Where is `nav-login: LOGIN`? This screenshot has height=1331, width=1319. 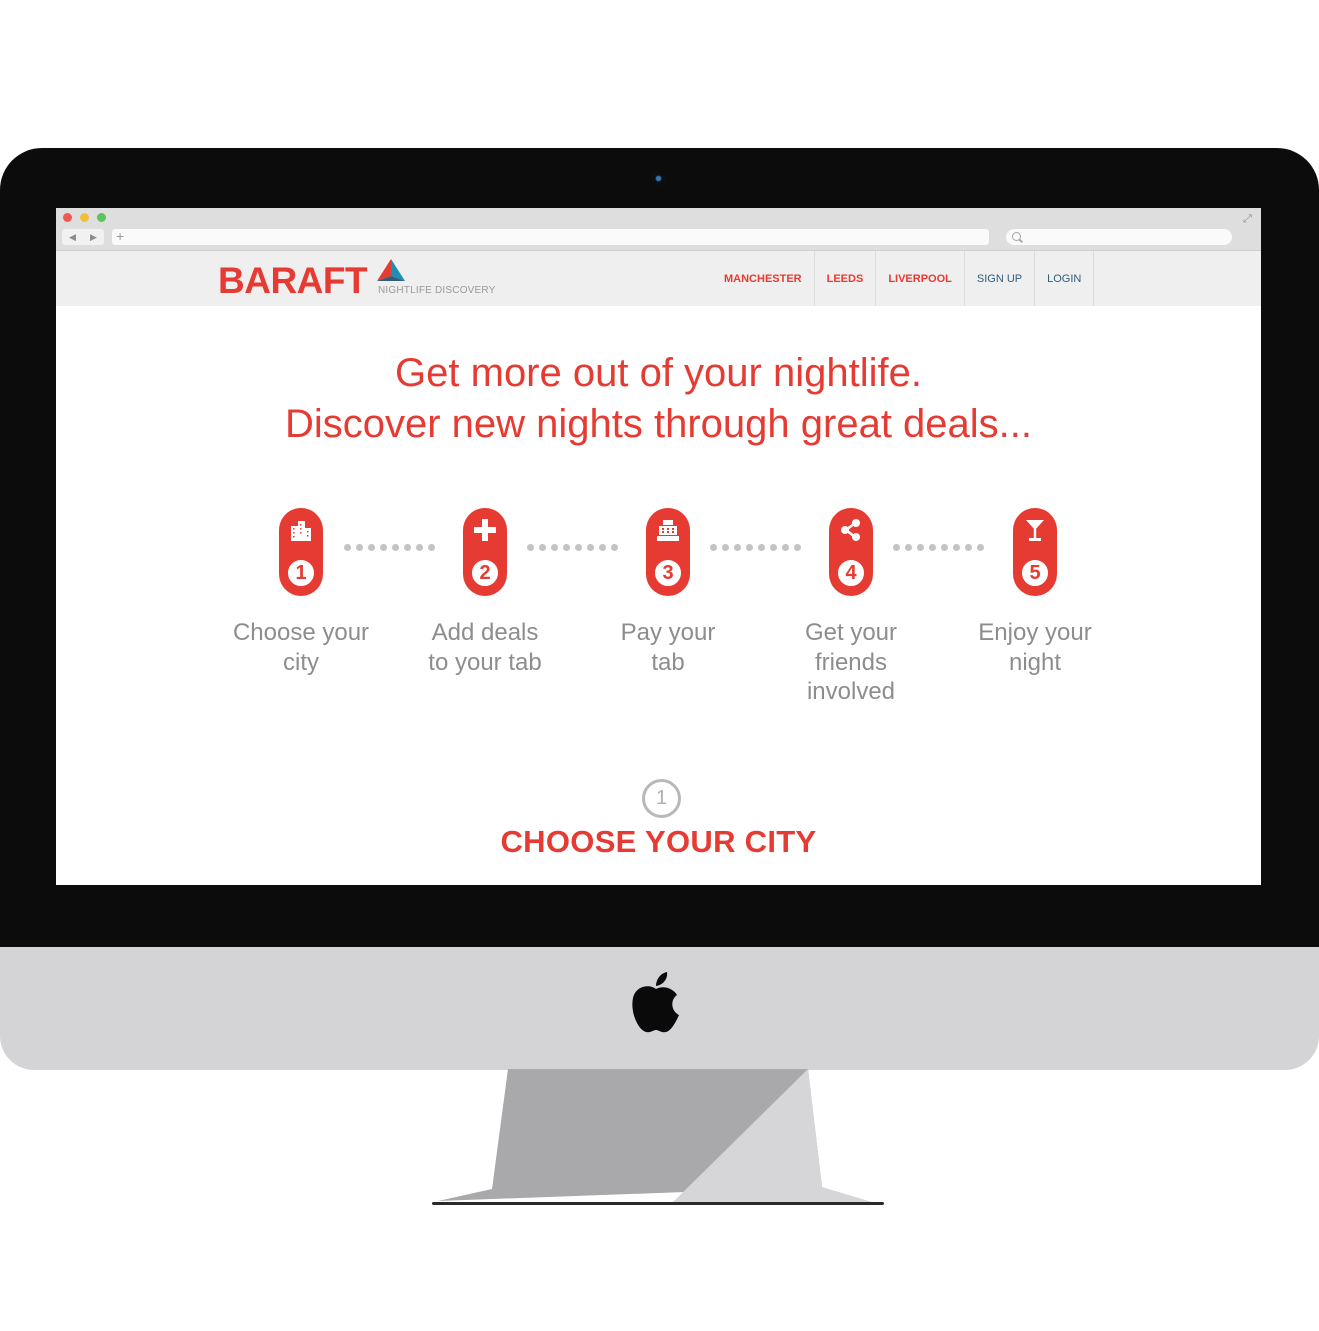
nav-login: LOGIN is located at coordinates (1065, 278).